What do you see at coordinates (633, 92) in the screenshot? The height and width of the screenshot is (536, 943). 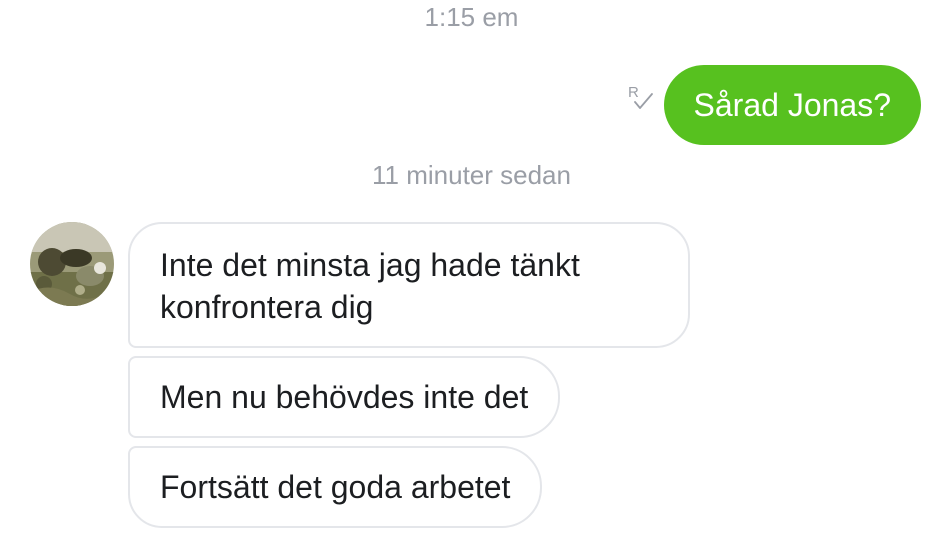 I see `svg-text: R` at bounding box center [633, 92].